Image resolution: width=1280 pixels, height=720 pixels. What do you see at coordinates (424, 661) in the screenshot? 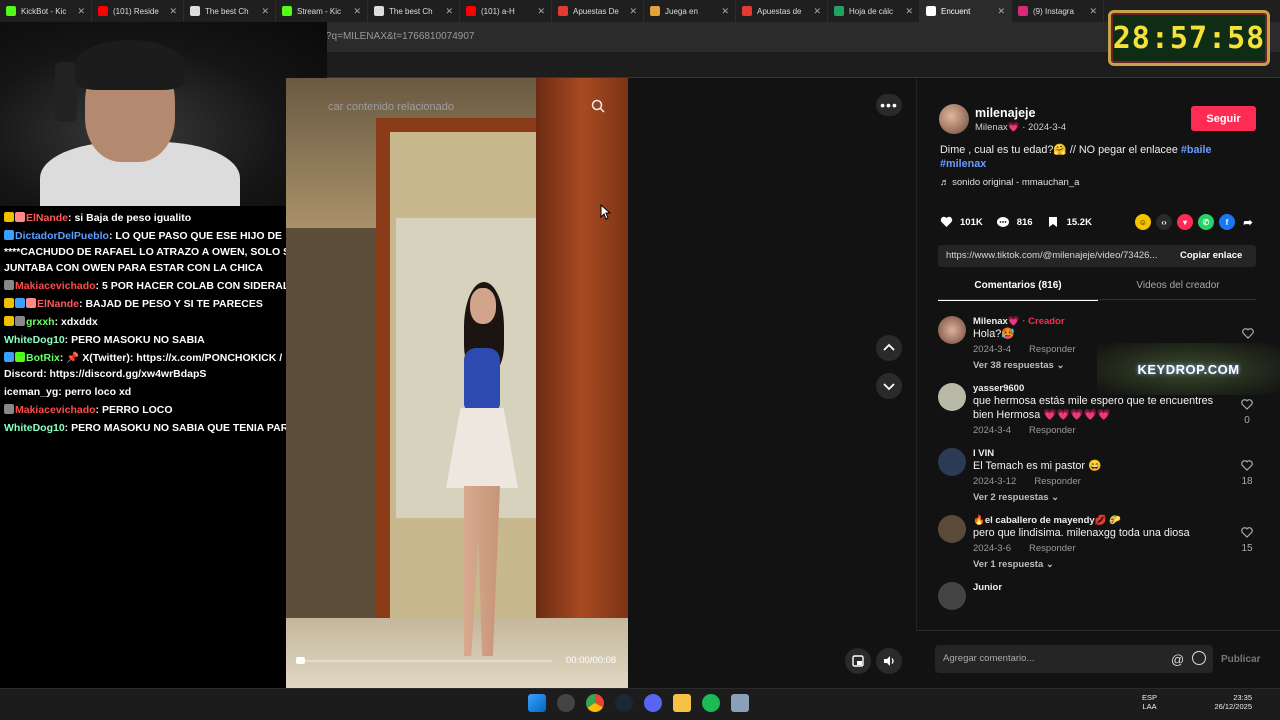
I see `video-progress-bar` at bounding box center [424, 661].